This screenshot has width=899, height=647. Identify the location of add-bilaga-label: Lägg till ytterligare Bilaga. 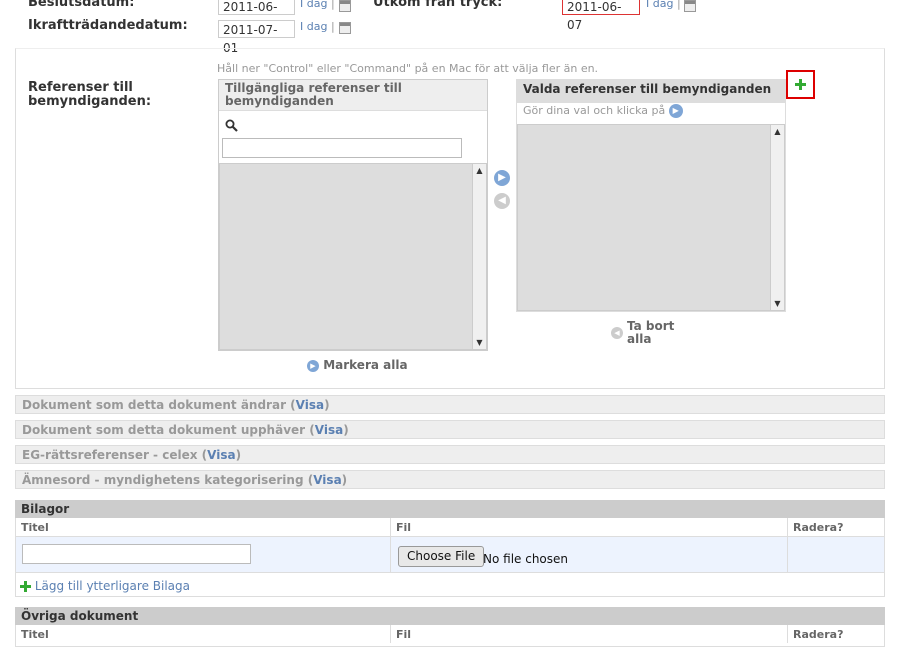
(112, 586).